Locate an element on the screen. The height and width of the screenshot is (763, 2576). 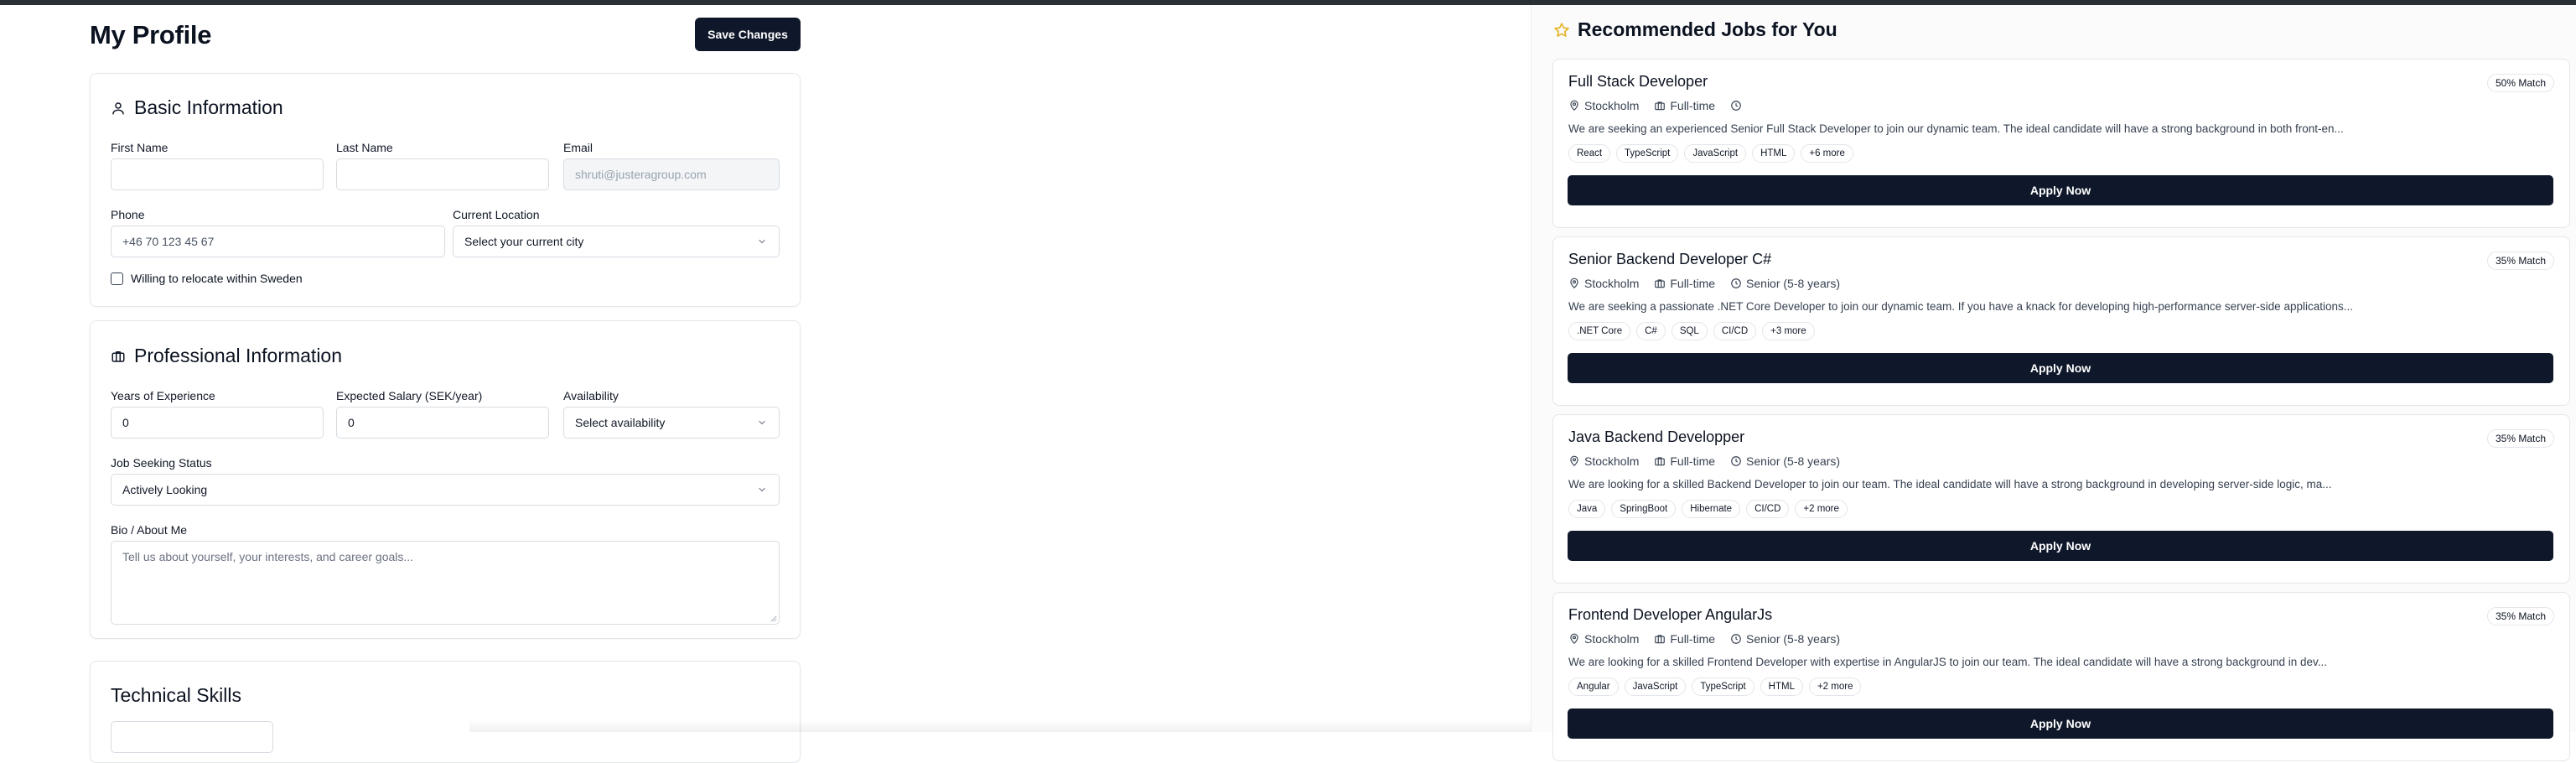
relocate-checkbox is located at coordinates (117, 278).